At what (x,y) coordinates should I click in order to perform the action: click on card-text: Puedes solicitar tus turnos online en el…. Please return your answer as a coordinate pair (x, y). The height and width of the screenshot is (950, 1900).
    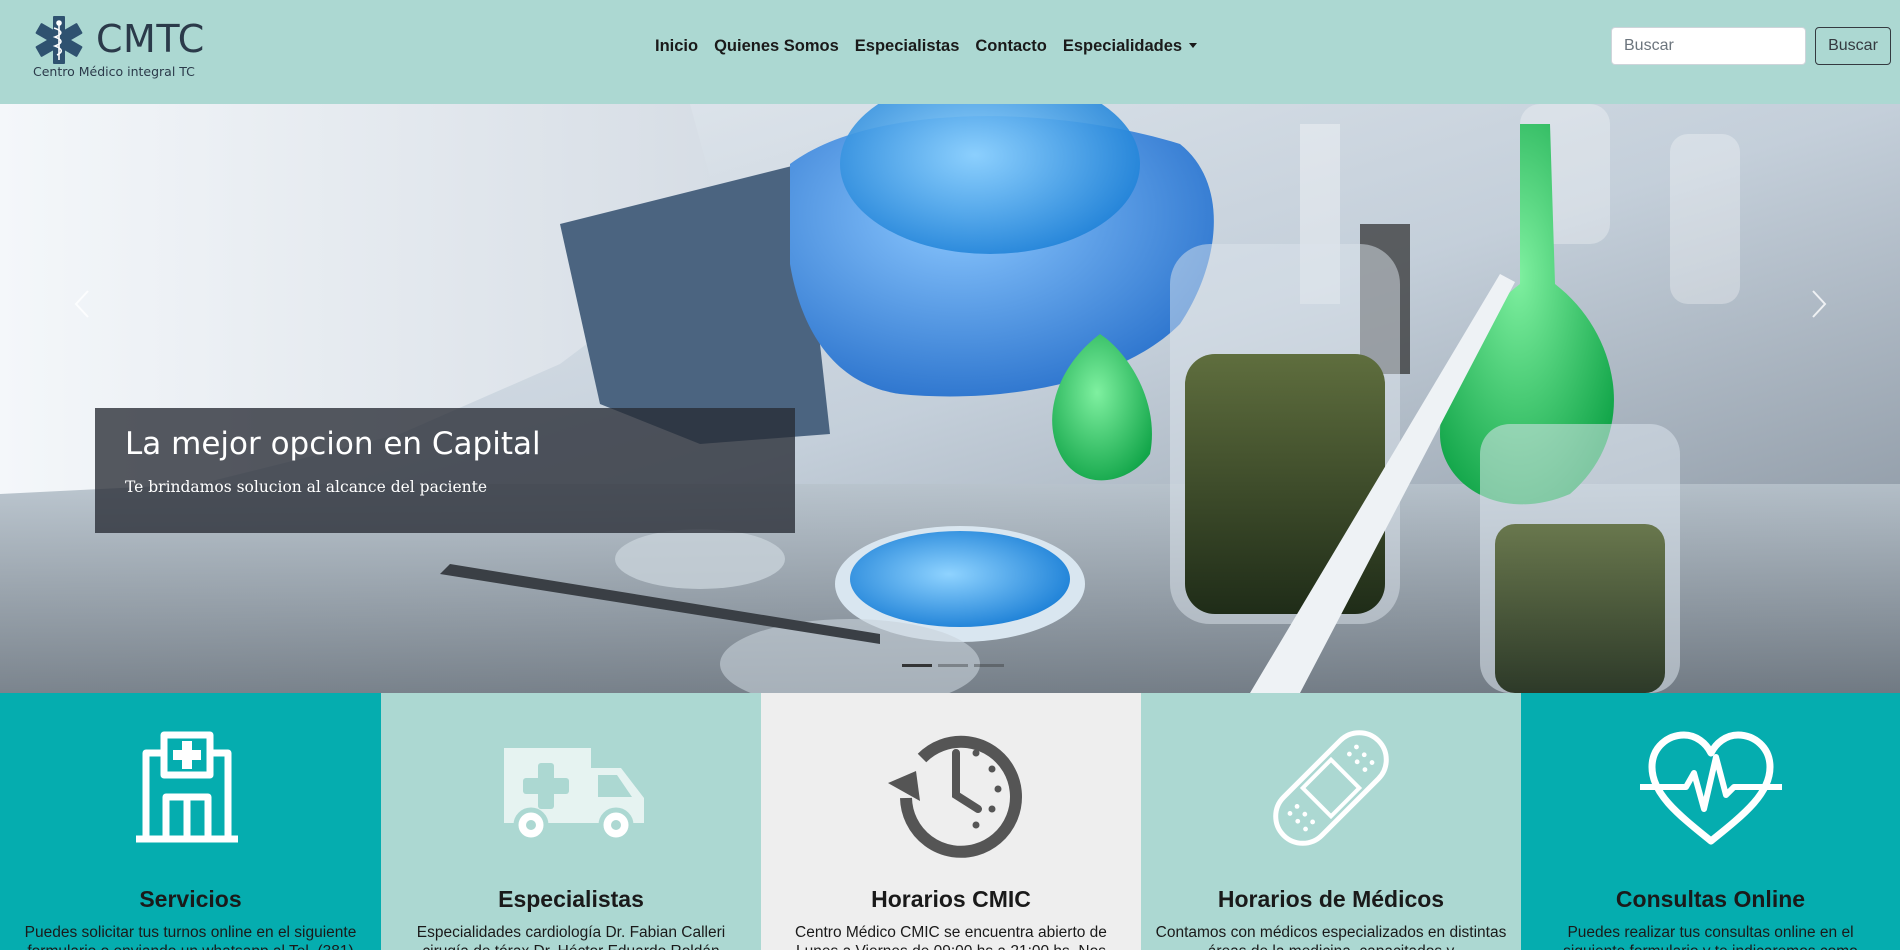
    Looking at the image, I should click on (190, 937).